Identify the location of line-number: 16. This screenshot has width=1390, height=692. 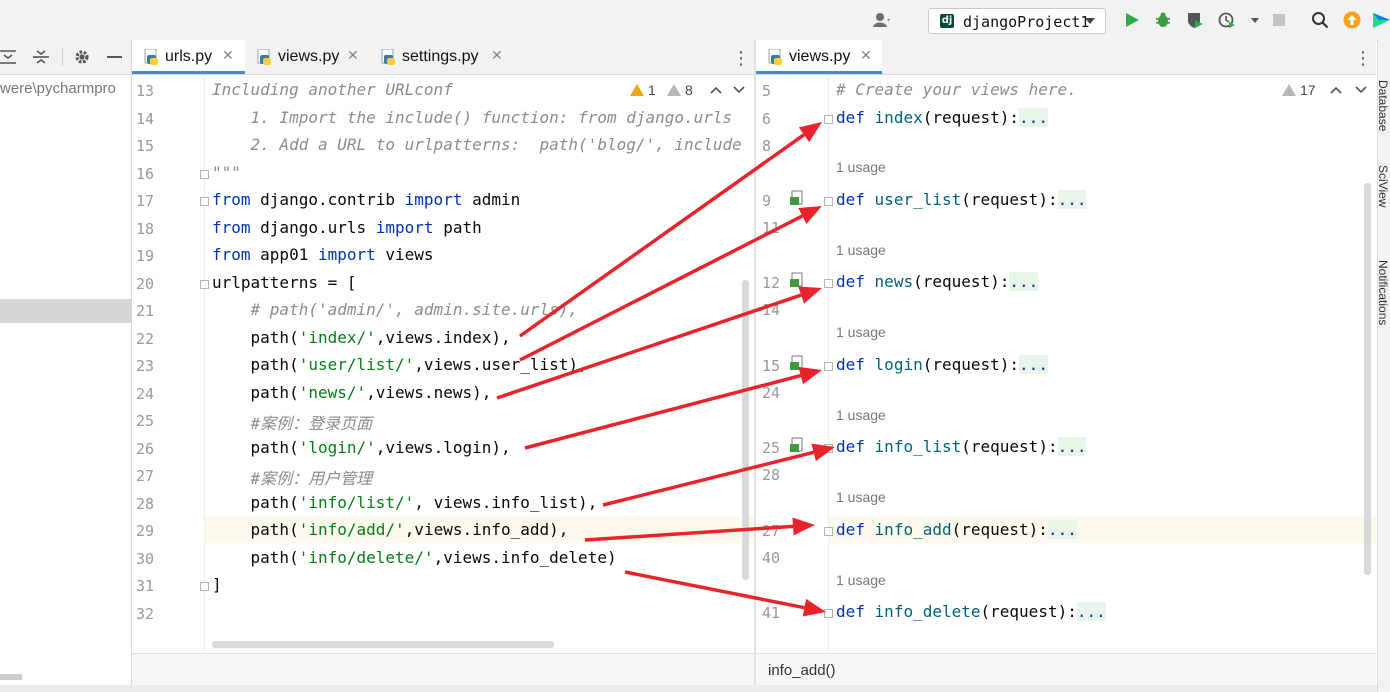
(145, 173).